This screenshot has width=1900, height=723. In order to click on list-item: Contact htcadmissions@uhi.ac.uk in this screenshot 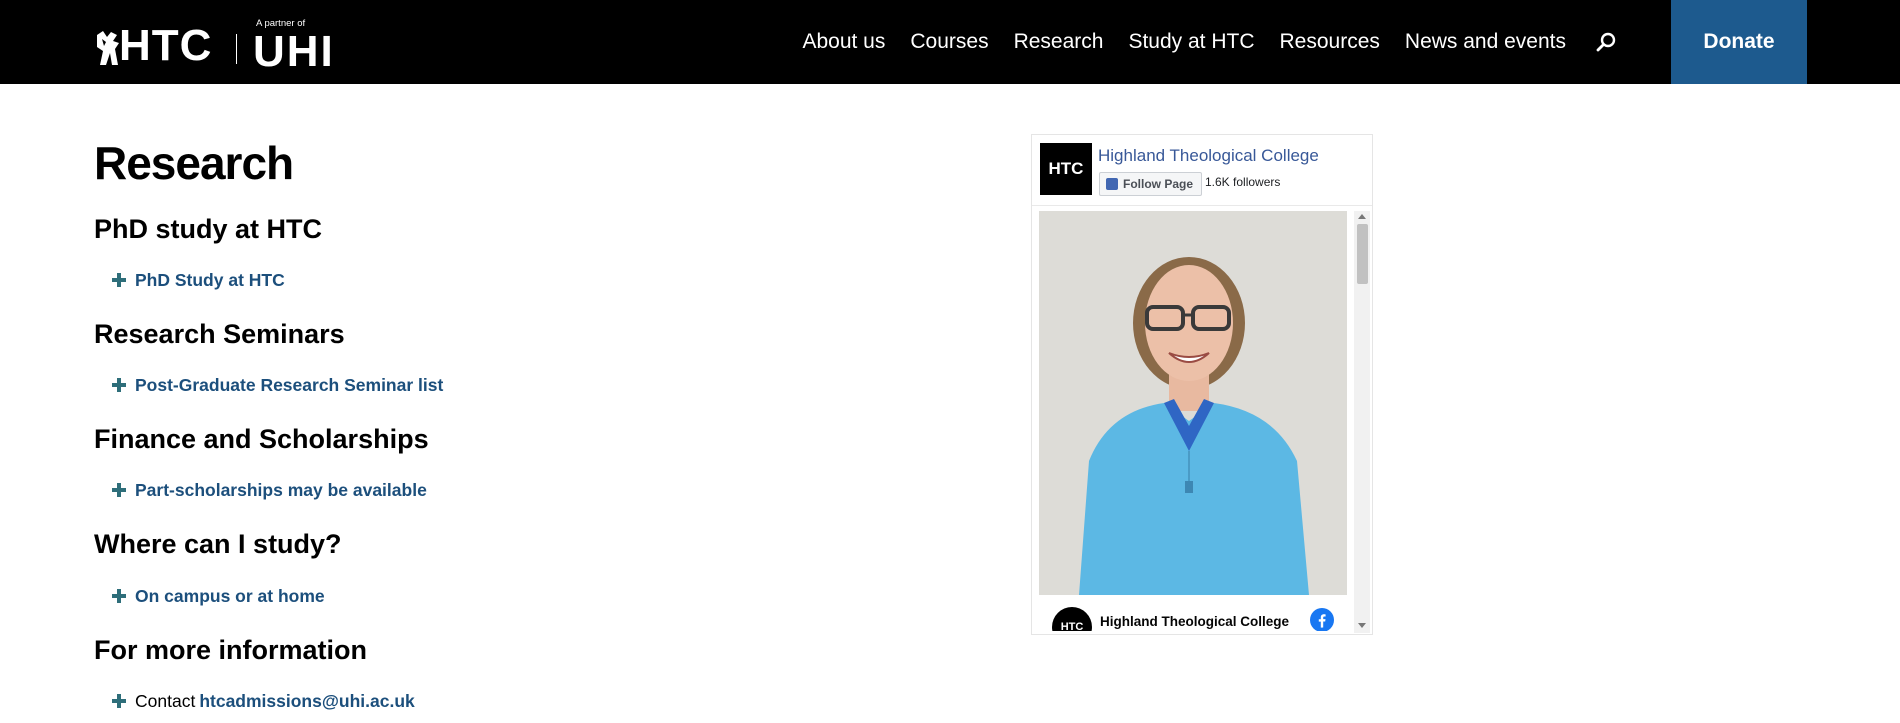, I will do `click(263, 701)`.